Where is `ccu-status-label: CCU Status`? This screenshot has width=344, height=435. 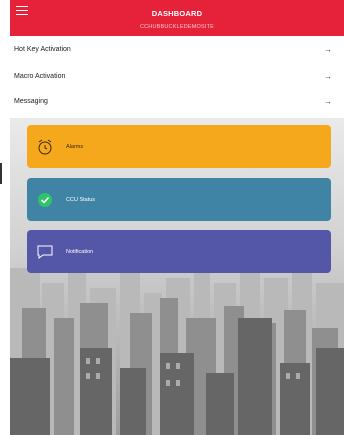
ccu-status-label: CCU Status is located at coordinates (81, 199).